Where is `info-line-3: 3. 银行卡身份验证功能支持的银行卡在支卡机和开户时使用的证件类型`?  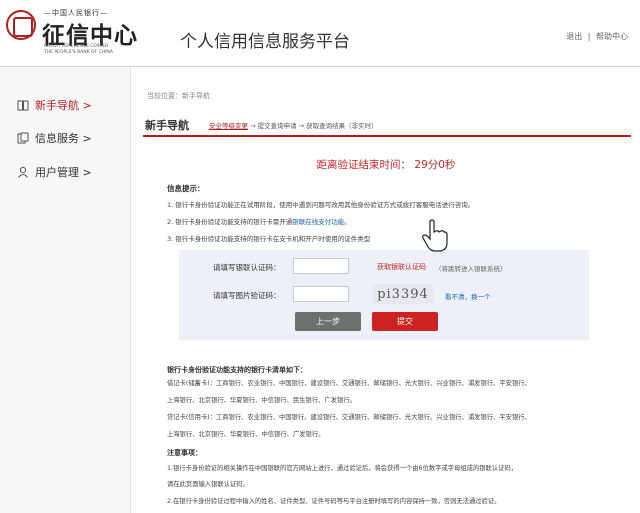
info-line-3: 3. 银行卡身份验证功能支持的银行卡在支卡机和开户时使用的证件类型 is located at coordinates (268, 238).